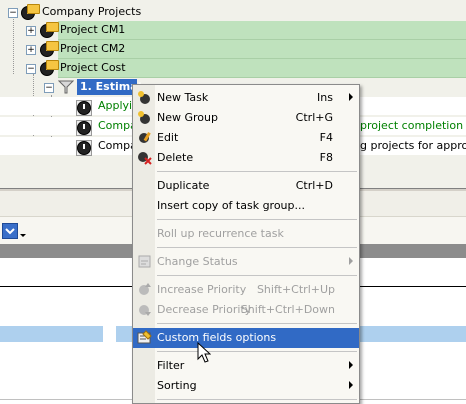 Image resolution: width=466 pixels, height=404 pixels. What do you see at coordinates (145, 310) in the screenshot?
I see `decrease-priority-icon` at bounding box center [145, 310].